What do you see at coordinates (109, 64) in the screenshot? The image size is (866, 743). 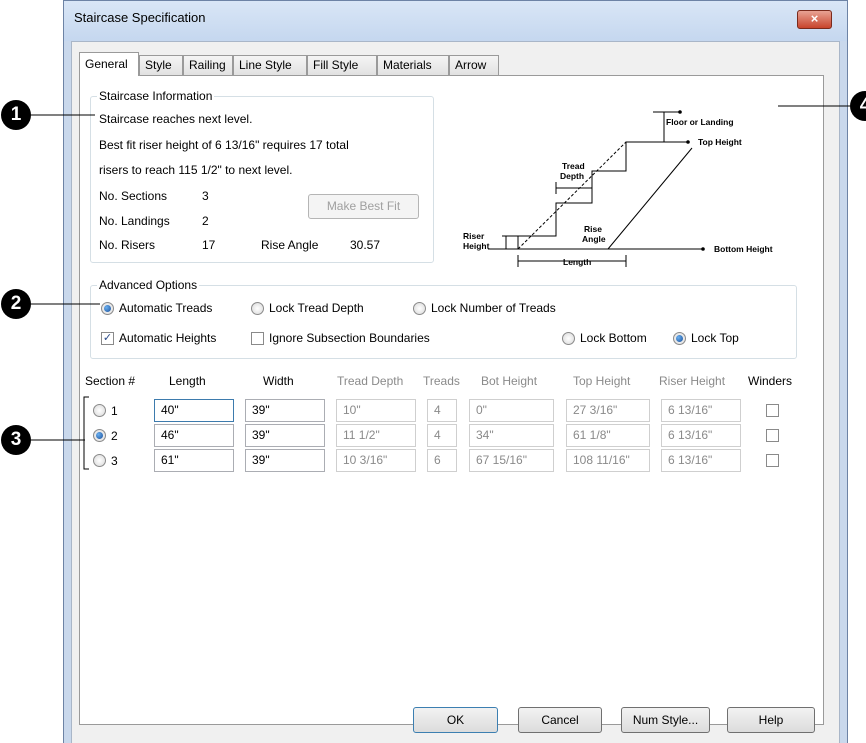 I see `tab-general: General` at bounding box center [109, 64].